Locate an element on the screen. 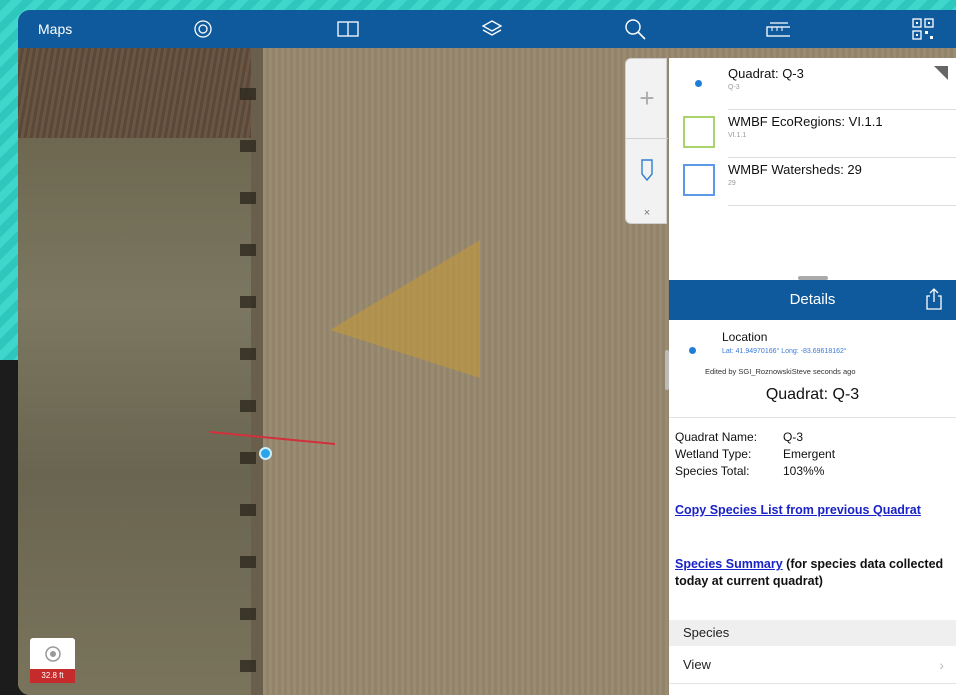 The width and height of the screenshot is (956, 695). attribute-key: Quadrat Name: is located at coordinates (716, 437).